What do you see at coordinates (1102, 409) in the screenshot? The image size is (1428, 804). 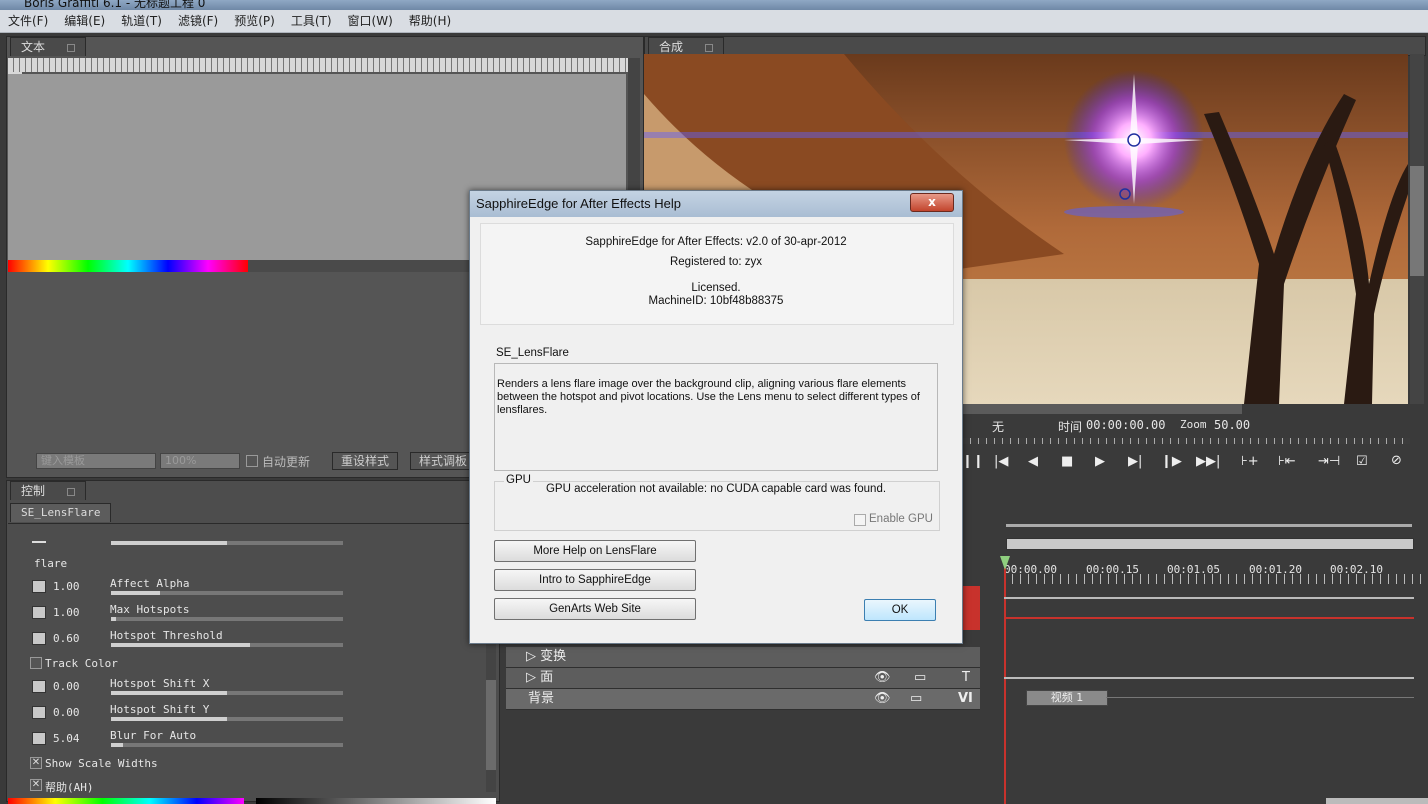 I see `composite-hscroll` at bounding box center [1102, 409].